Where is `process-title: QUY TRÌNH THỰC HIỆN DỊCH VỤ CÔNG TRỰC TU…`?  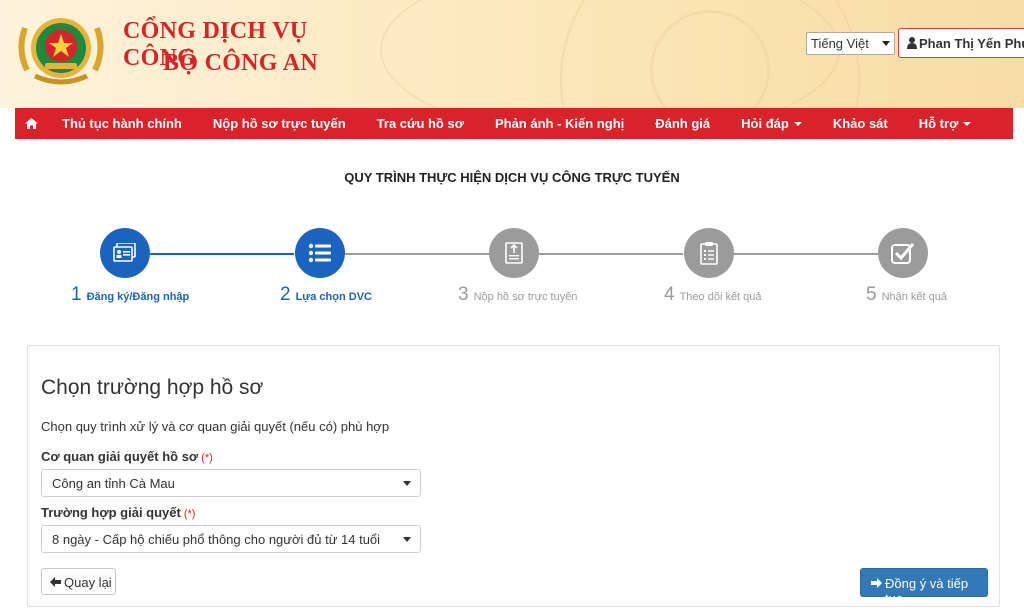
process-title: QUY TRÌNH THỰC HIỆN DỊCH VỤ CÔNG TRỰC TU… is located at coordinates (512, 177).